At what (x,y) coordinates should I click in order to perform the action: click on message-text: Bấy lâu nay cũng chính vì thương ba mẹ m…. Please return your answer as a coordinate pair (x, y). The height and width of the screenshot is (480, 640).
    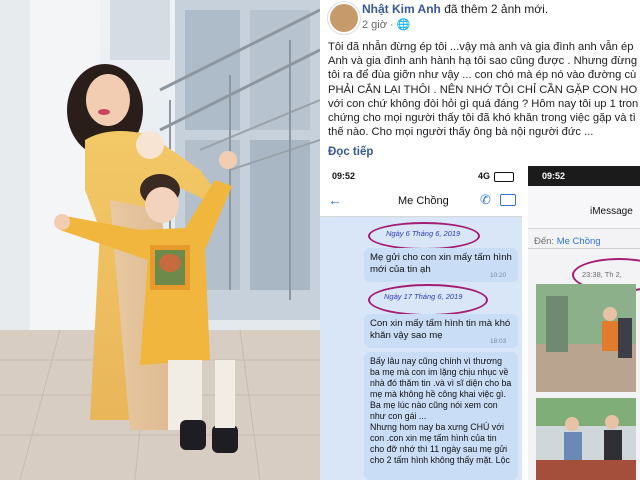
    Looking at the image, I should click on (441, 377).